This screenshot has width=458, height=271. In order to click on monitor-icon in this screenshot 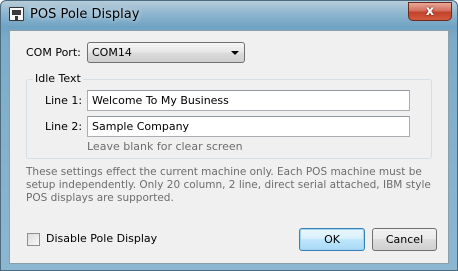, I will do `click(16, 14)`.